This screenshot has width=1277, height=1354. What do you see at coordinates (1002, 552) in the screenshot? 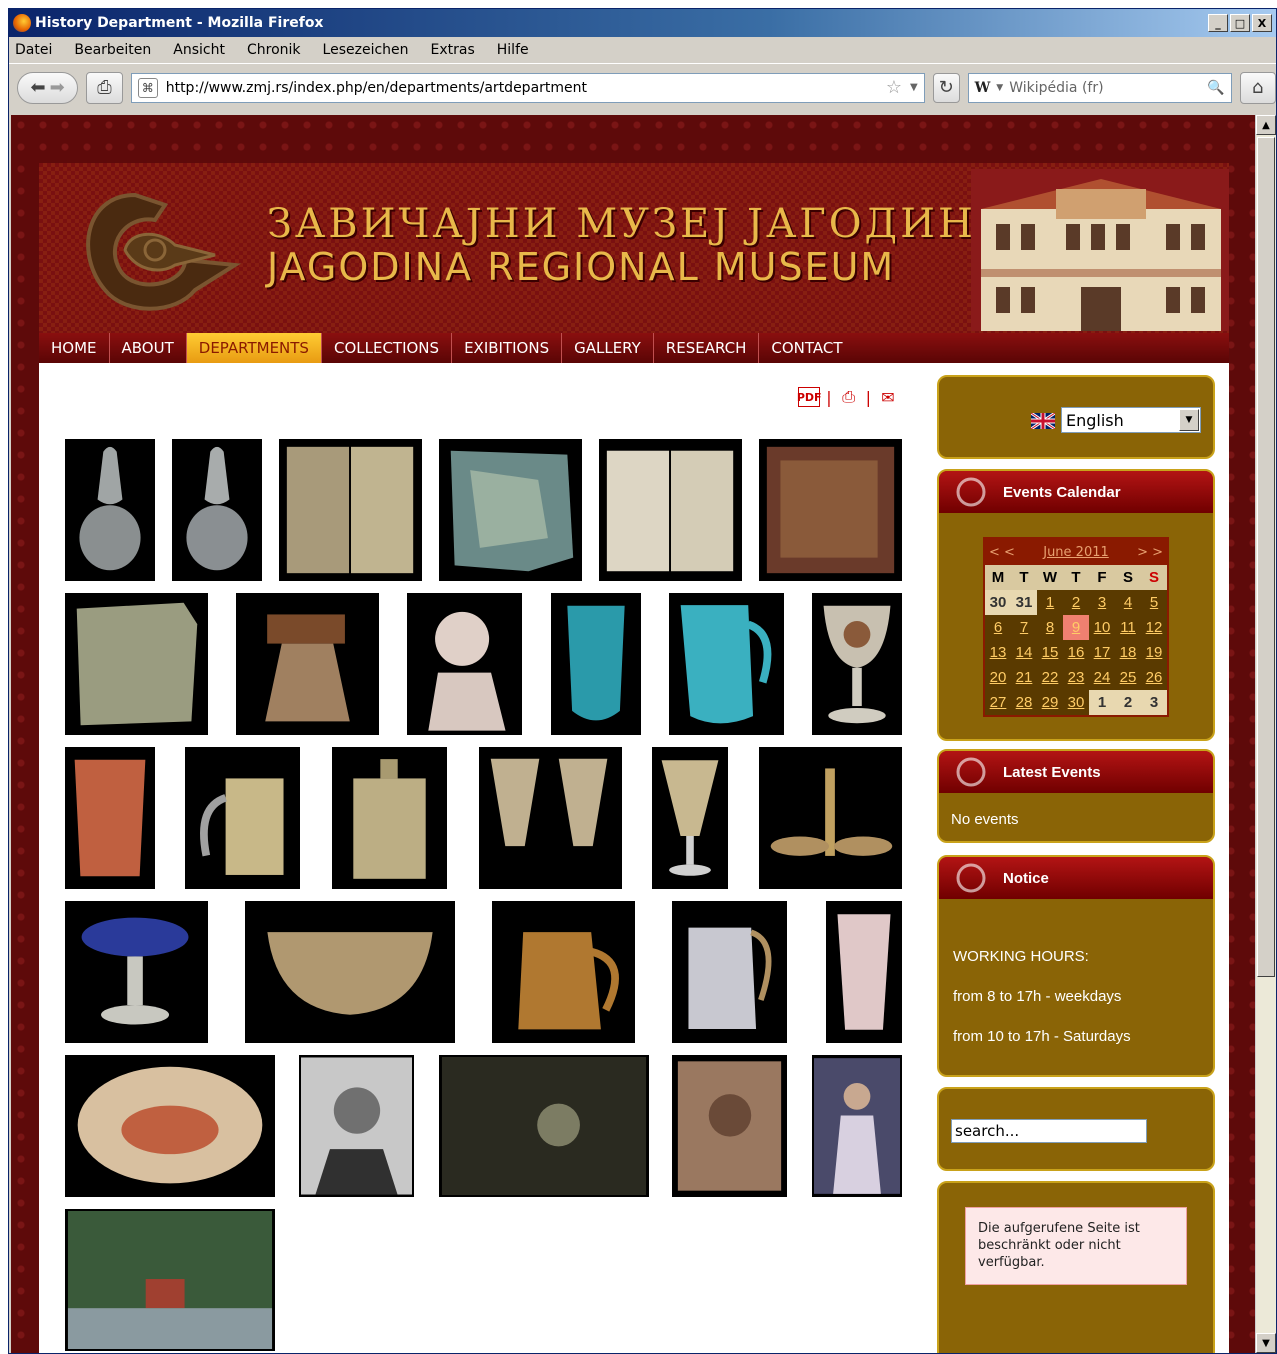
I see `calendar-prev: < <` at bounding box center [1002, 552].